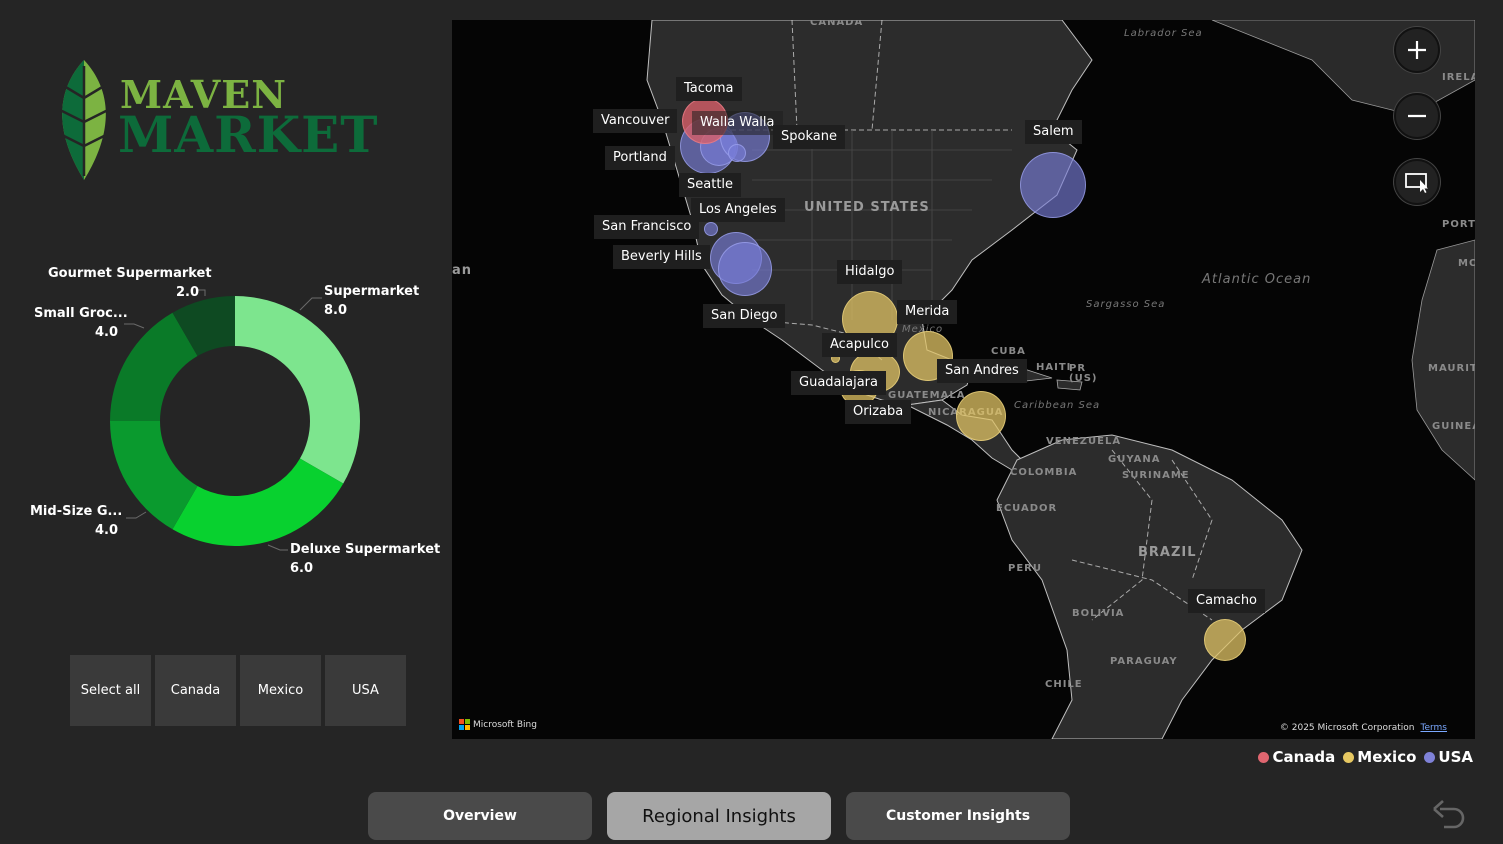 Image resolution: width=1503 pixels, height=844 pixels. Describe the element at coordinates (1064, 684) in the screenshot. I see `geo-label: CHILE` at that location.